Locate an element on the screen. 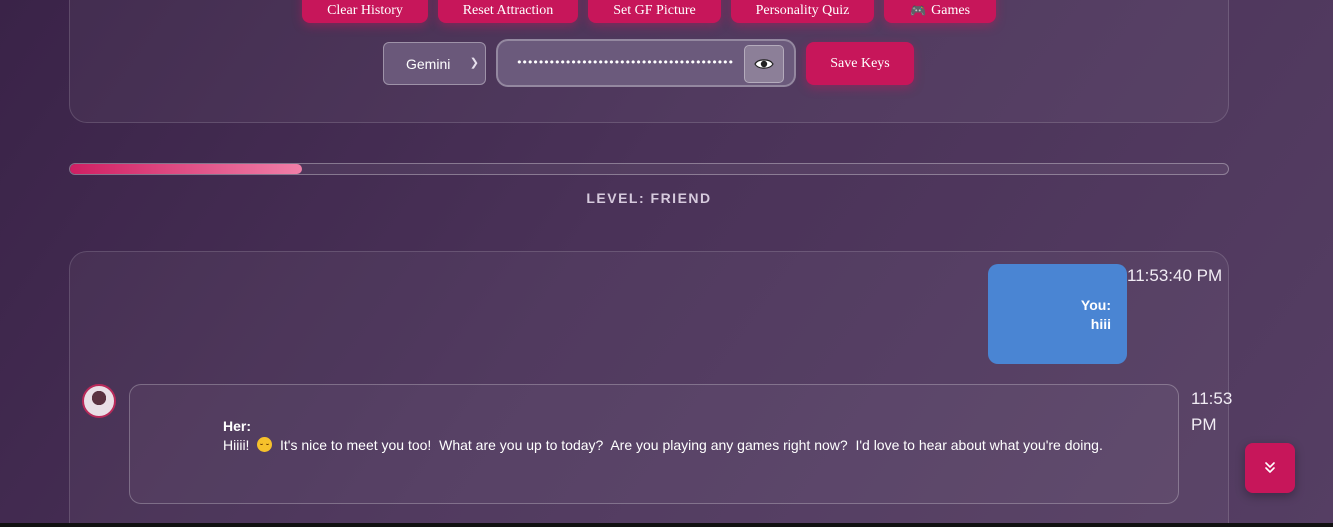 The image size is (1333, 527). model-select-value: Gemini is located at coordinates (428, 63).